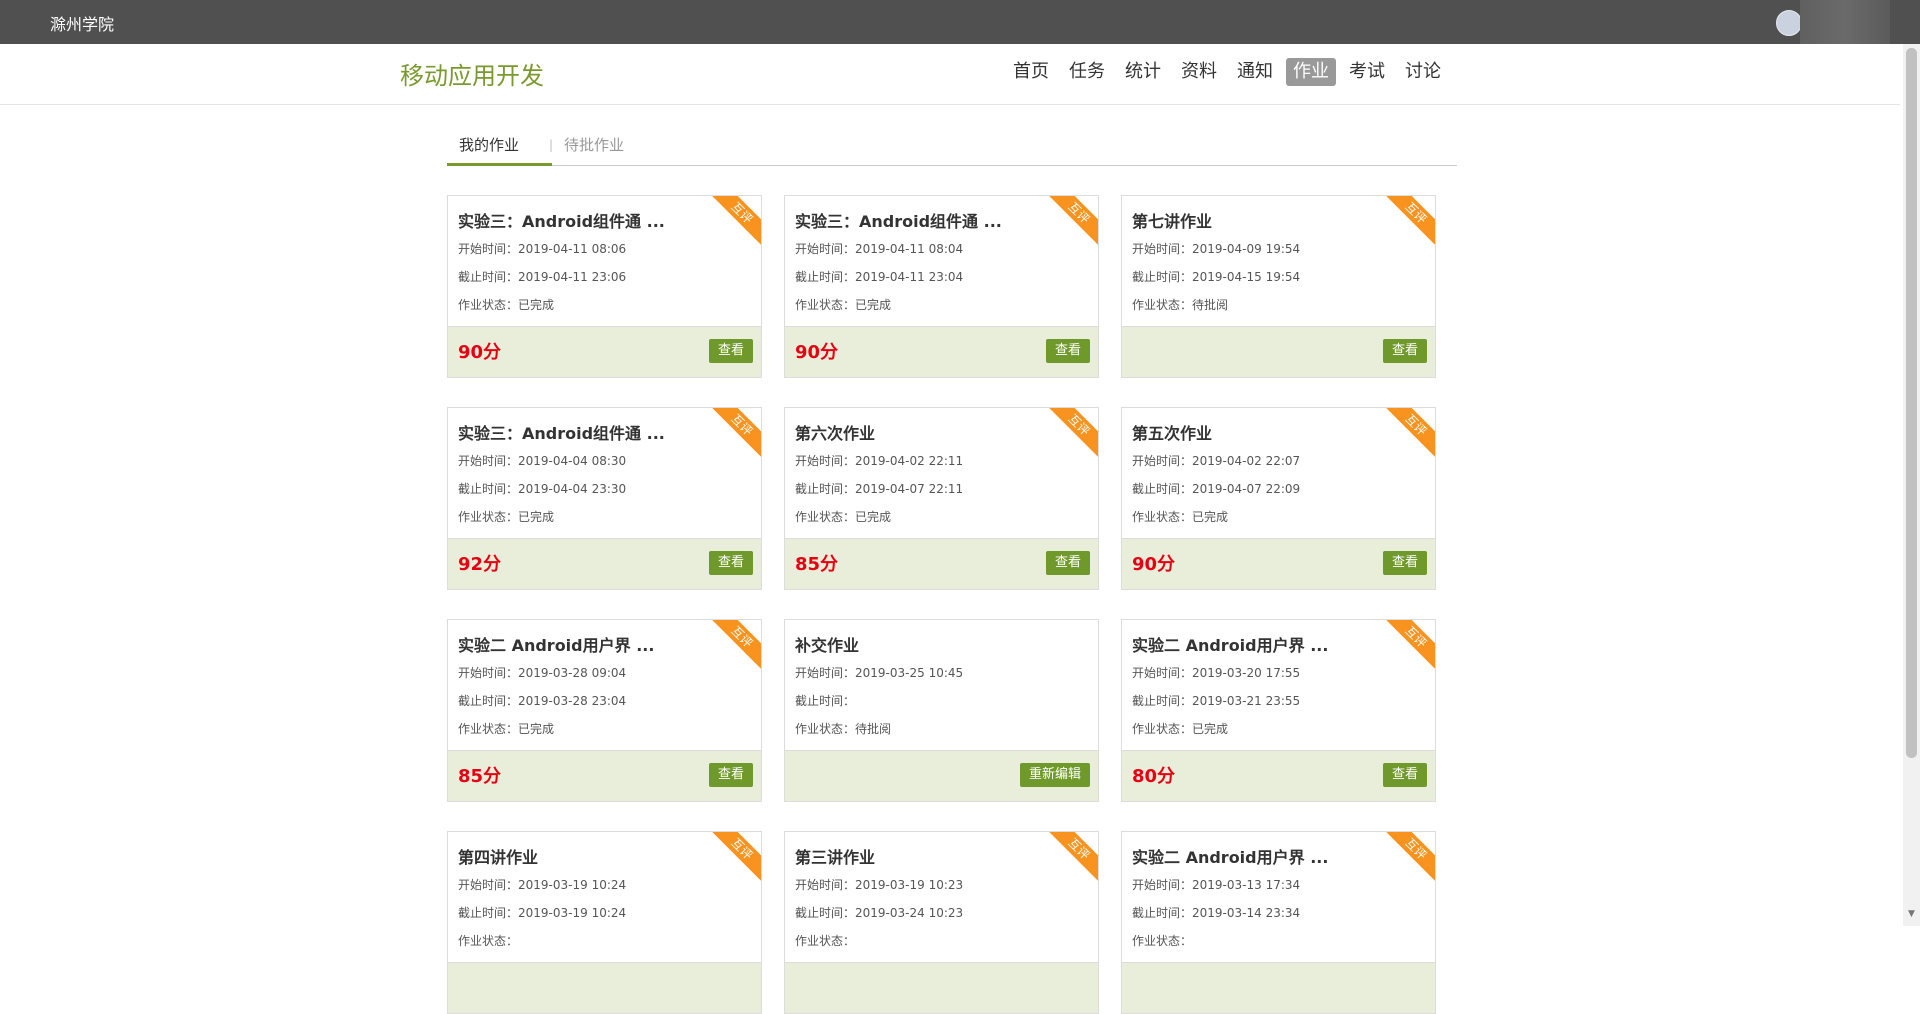  I want to click on course-title: 移动应用开发, so click(472, 73).